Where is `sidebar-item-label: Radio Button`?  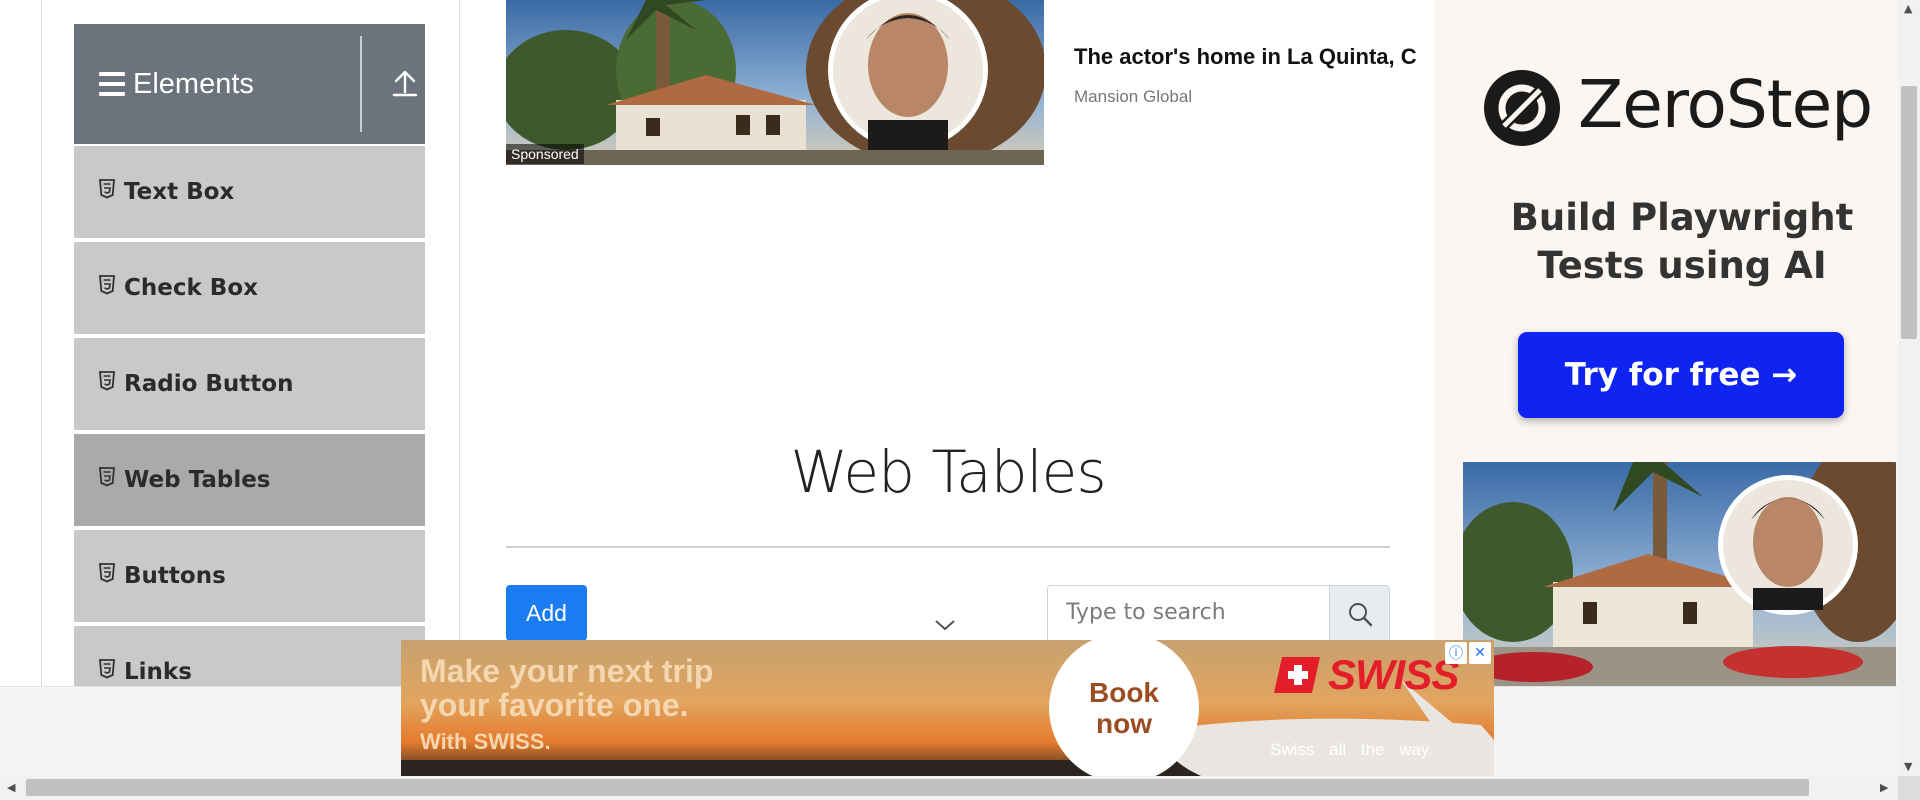
sidebar-item-label: Radio Button is located at coordinates (209, 384).